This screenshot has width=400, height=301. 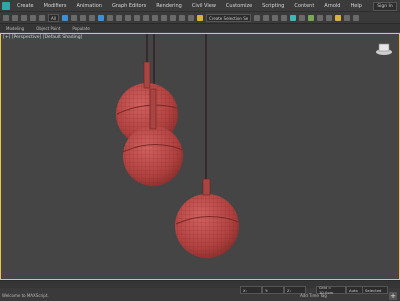 I want to click on angle-snap-icon, so click(x=172, y=18).